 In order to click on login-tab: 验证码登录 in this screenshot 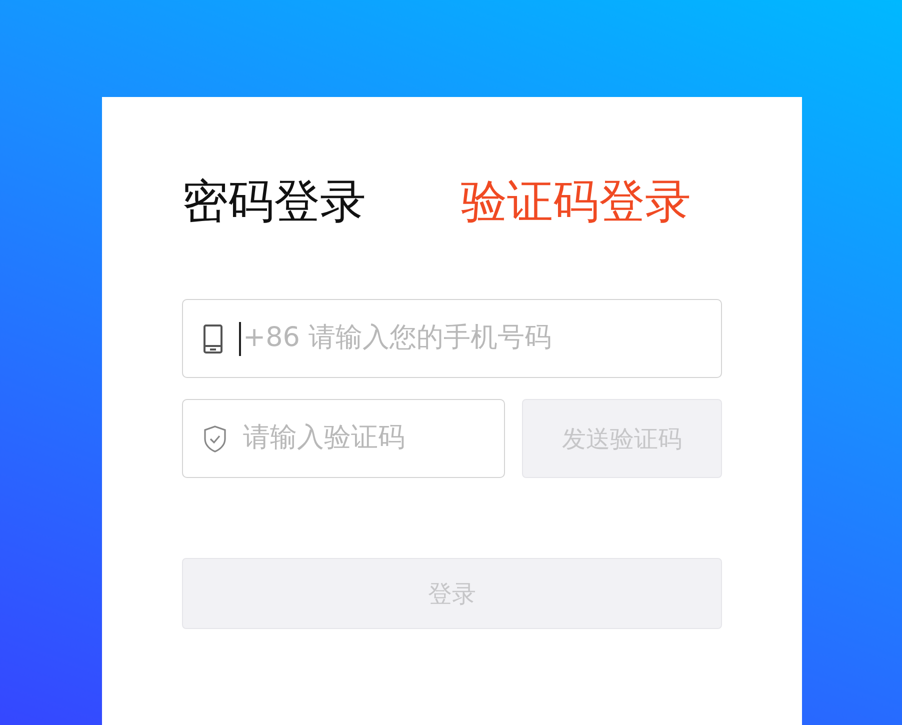, I will do `click(576, 201)`.